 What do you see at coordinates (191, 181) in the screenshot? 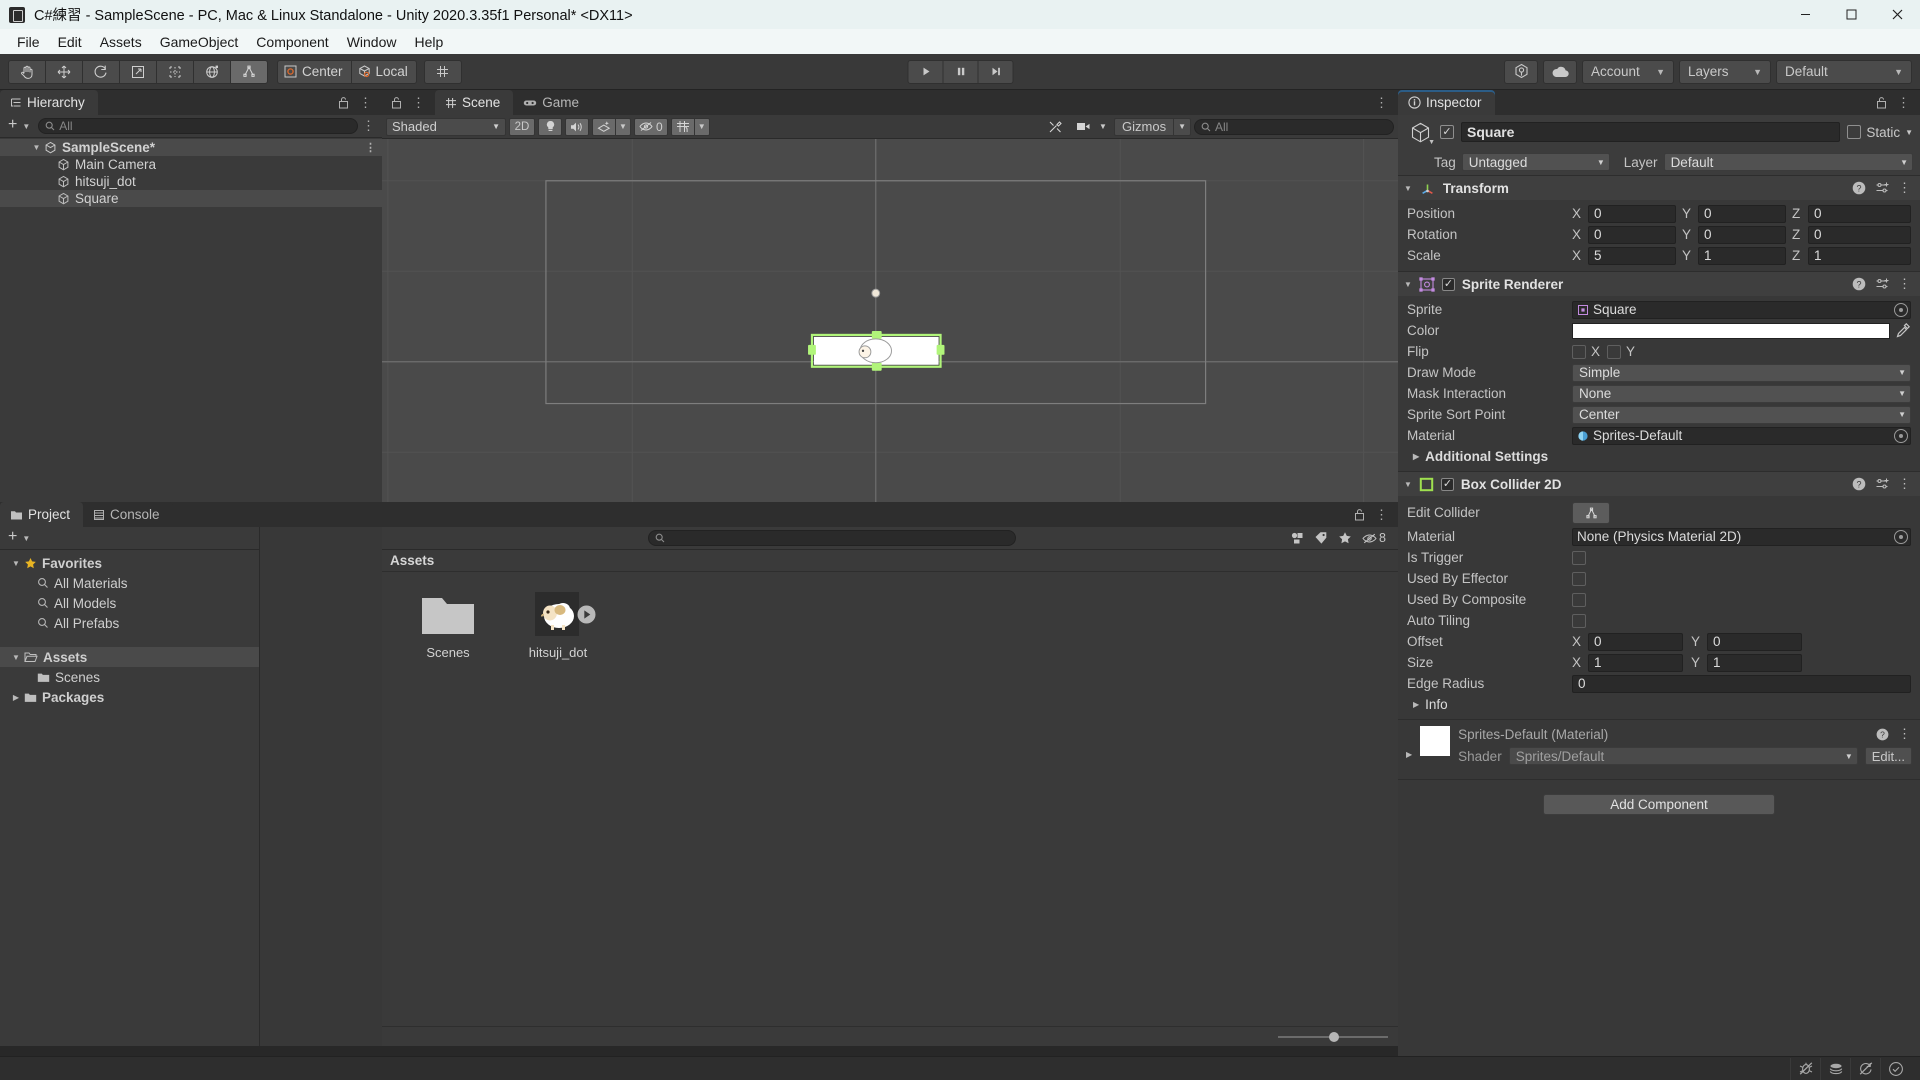
I see `hierarchy-item-hitsuji-dot: hitsuji_dot` at bounding box center [191, 181].